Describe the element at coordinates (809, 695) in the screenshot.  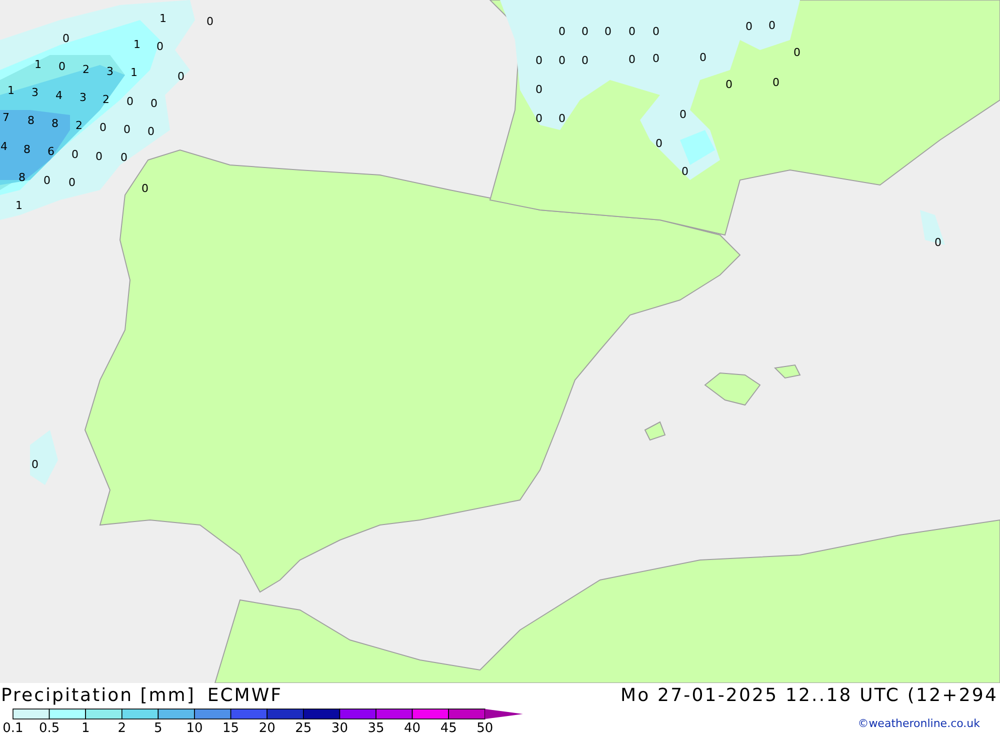
I see `forecast-time: Mo 27-01-2025 12..18 UTC (12+294` at that location.